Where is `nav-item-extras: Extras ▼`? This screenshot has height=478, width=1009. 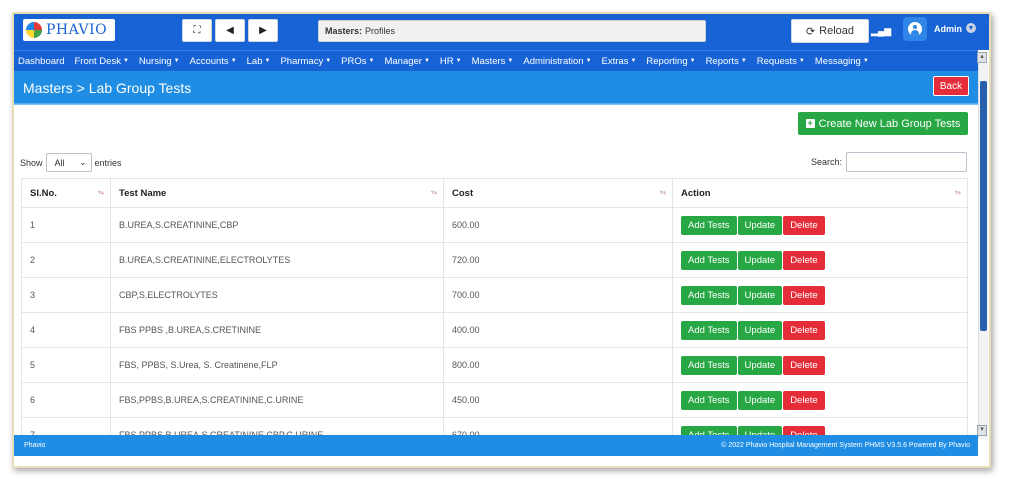
nav-item-extras: Extras ▼ is located at coordinates (619, 61).